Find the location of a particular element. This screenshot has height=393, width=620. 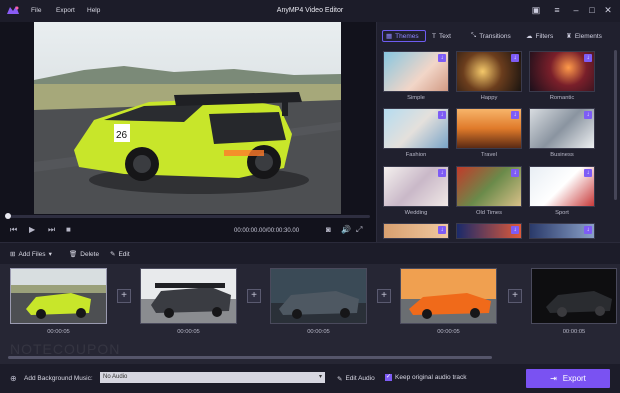

theme-tile-travel: ↓ is located at coordinates (489, 128).